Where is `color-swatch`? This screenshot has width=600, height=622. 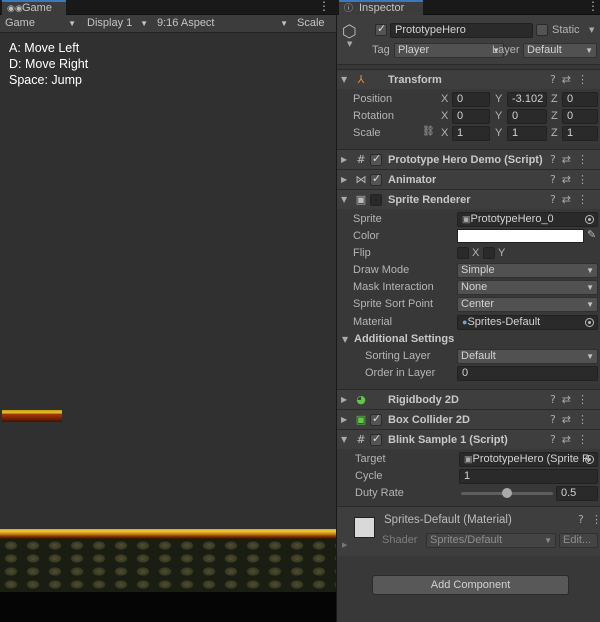 color-swatch is located at coordinates (520, 236).